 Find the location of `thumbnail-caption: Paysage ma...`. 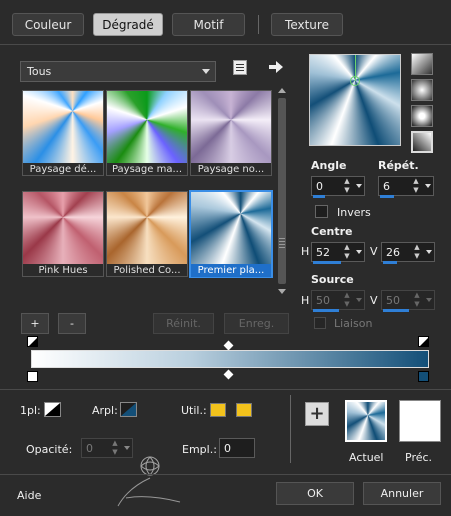

thumbnail-caption: Paysage ma... is located at coordinates (147, 169).